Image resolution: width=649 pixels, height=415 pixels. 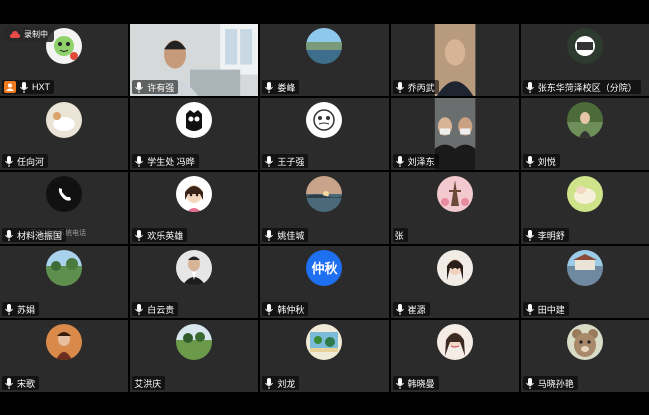 I want to click on participant-tile: 刘悦, so click(x=584, y=134).